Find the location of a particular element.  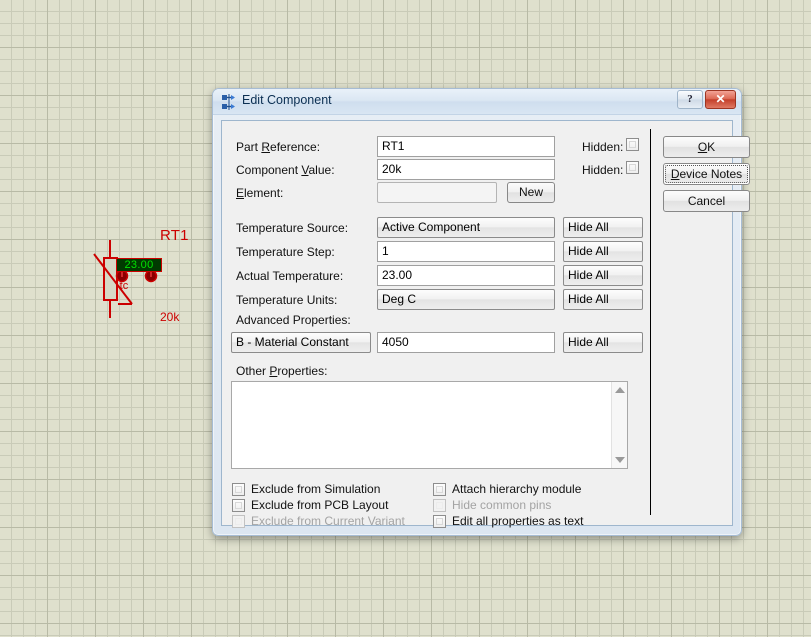

thermistor-symbol is located at coordinates (125, 279).